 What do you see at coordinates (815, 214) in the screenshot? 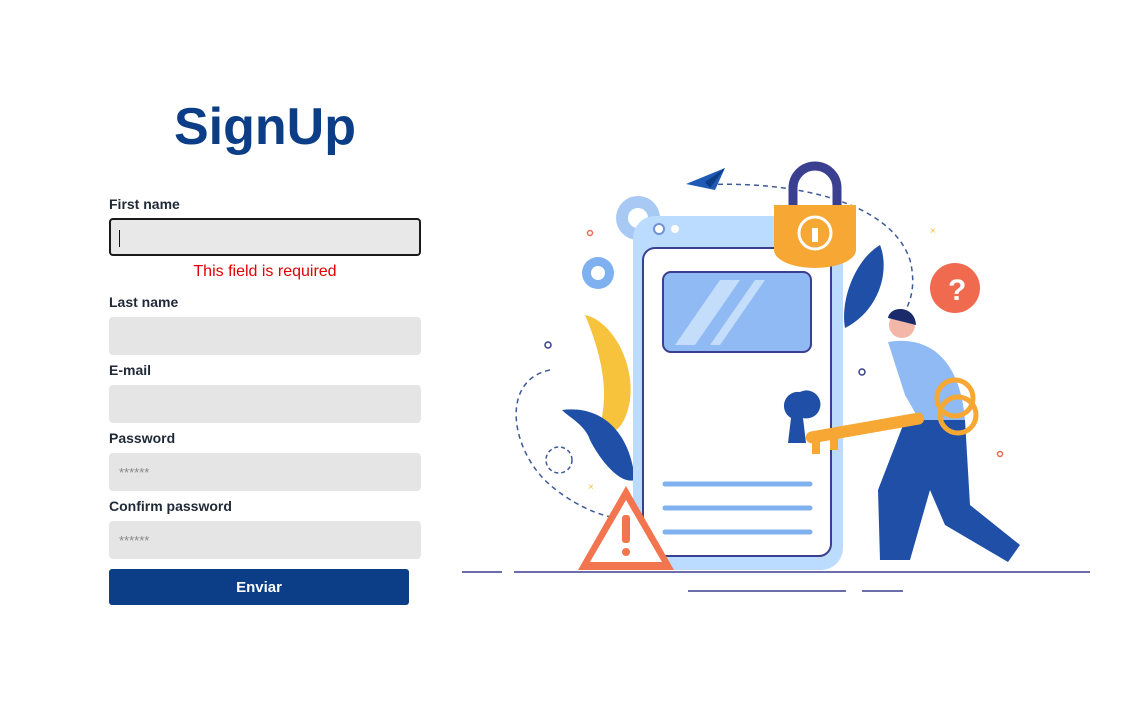
I see `padlock-icon` at bounding box center [815, 214].